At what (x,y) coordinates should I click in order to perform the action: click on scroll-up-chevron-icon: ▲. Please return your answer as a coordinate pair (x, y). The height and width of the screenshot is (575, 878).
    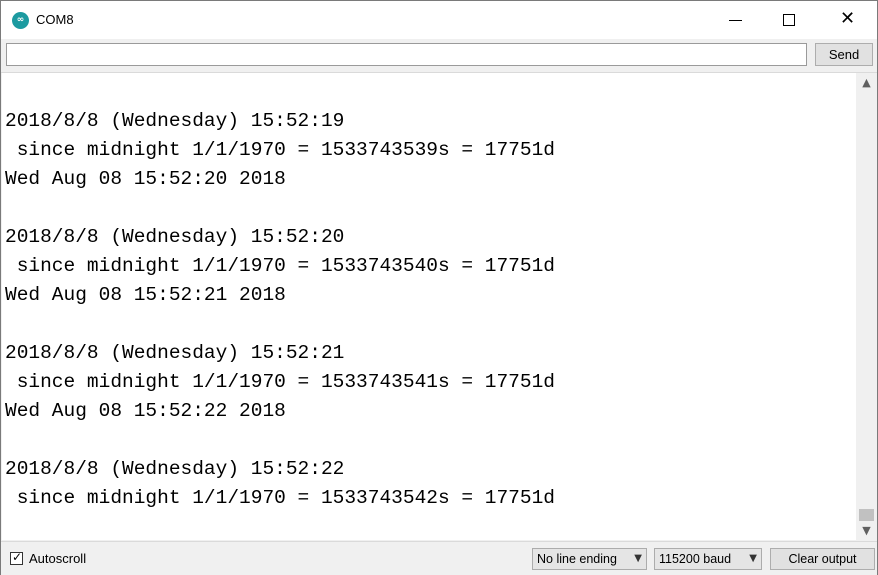
    Looking at the image, I should click on (866, 82).